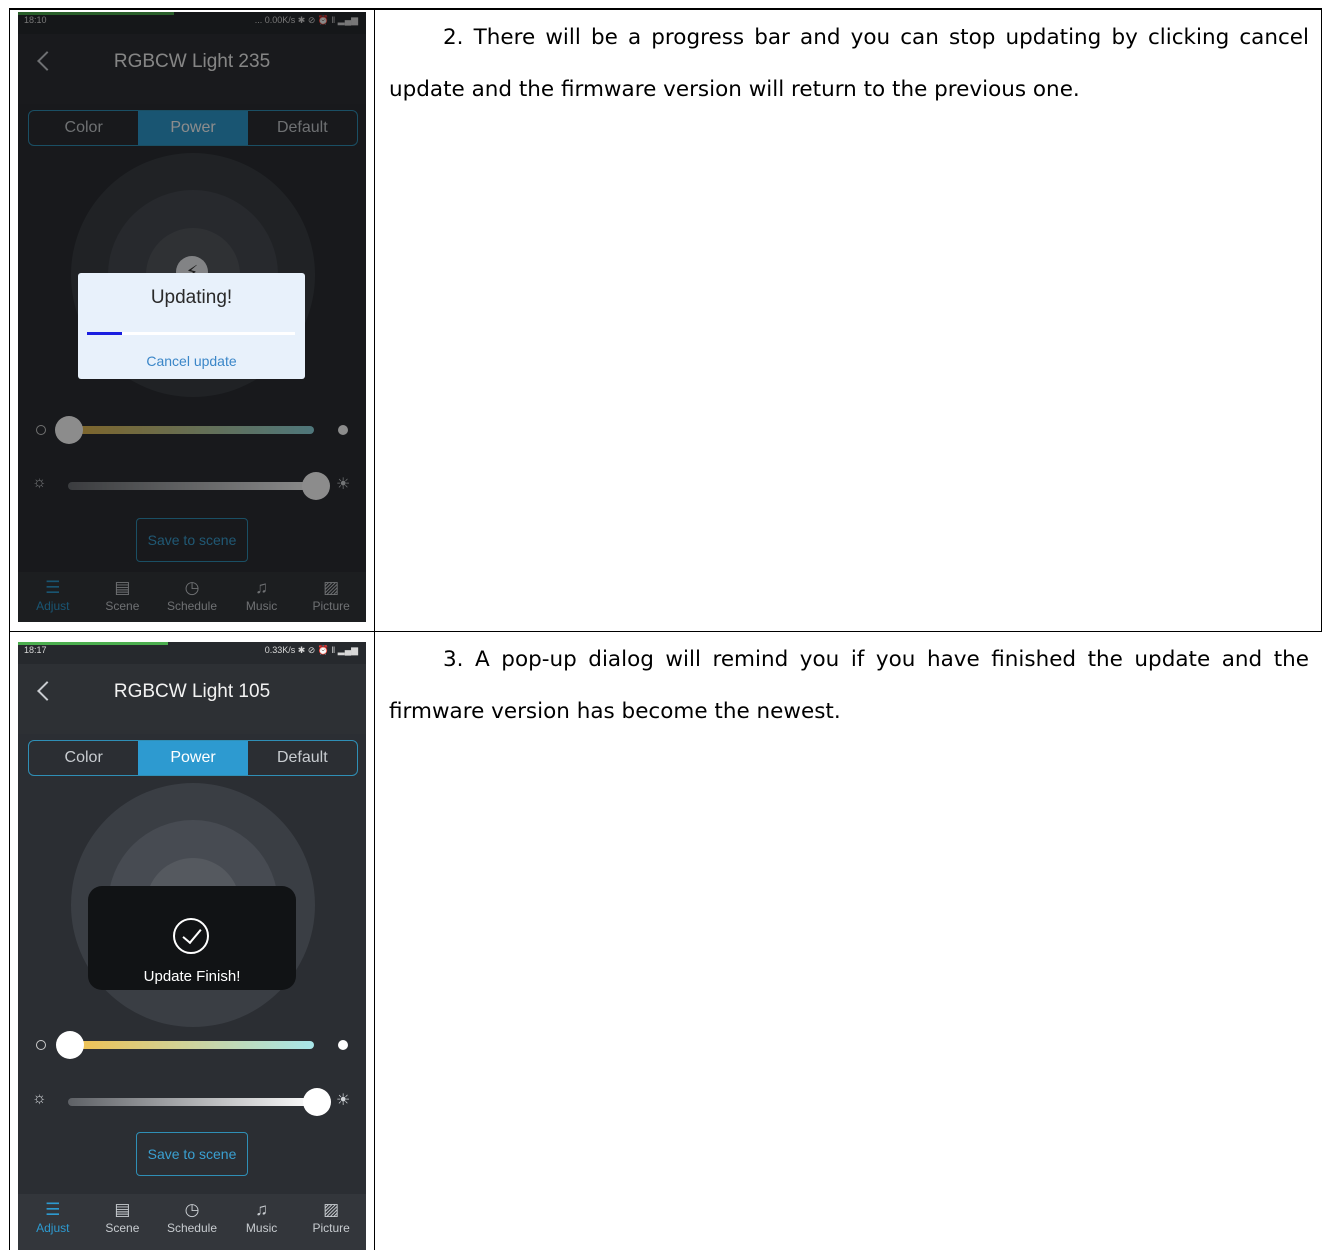 The width and height of the screenshot is (1322, 1250). What do you see at coordinates (192, 653) in the screenshot?
I see `status-bar: 18:17 0.33K/s ✱ ⊘ ⏰ ‖ ▂▄▆` at bounding box center [192, 653].